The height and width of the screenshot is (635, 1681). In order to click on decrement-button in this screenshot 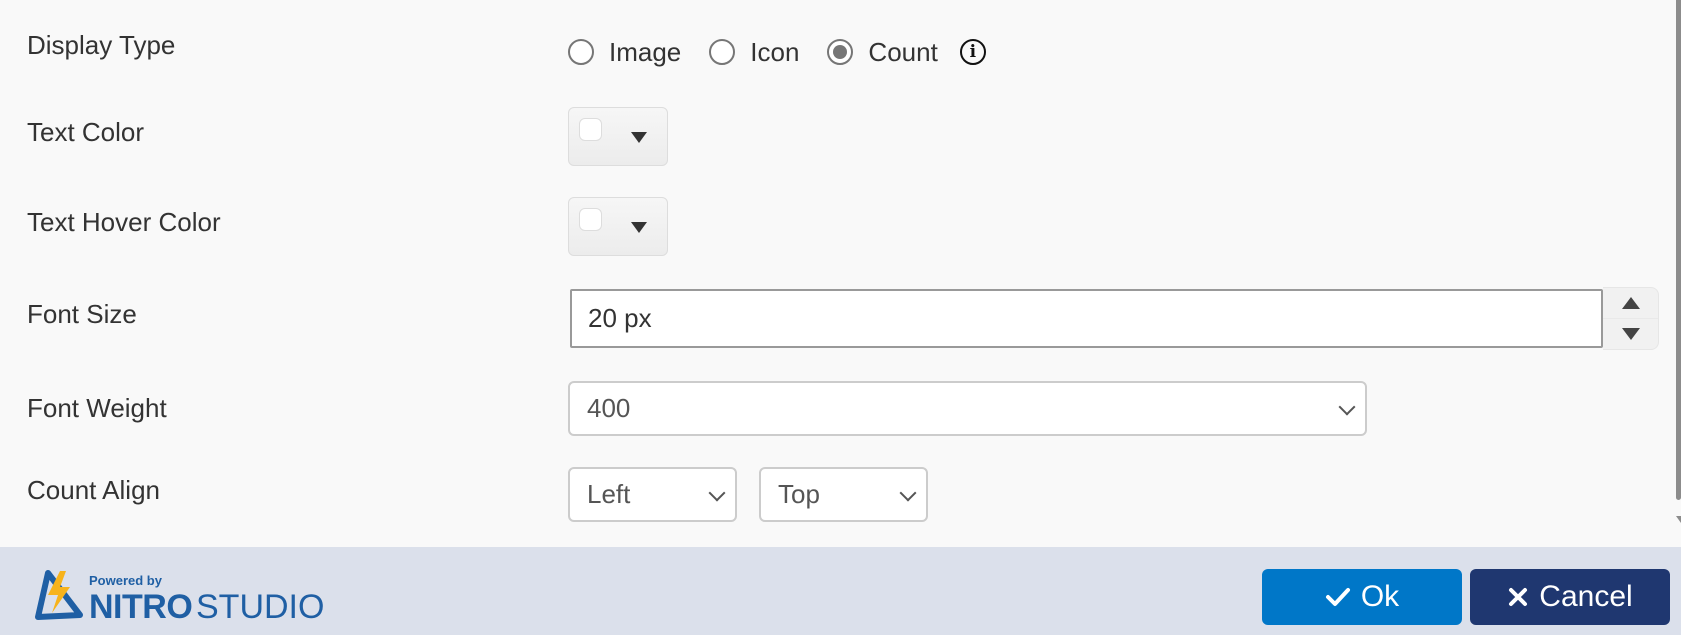, I will do `click(1630, 334)`.